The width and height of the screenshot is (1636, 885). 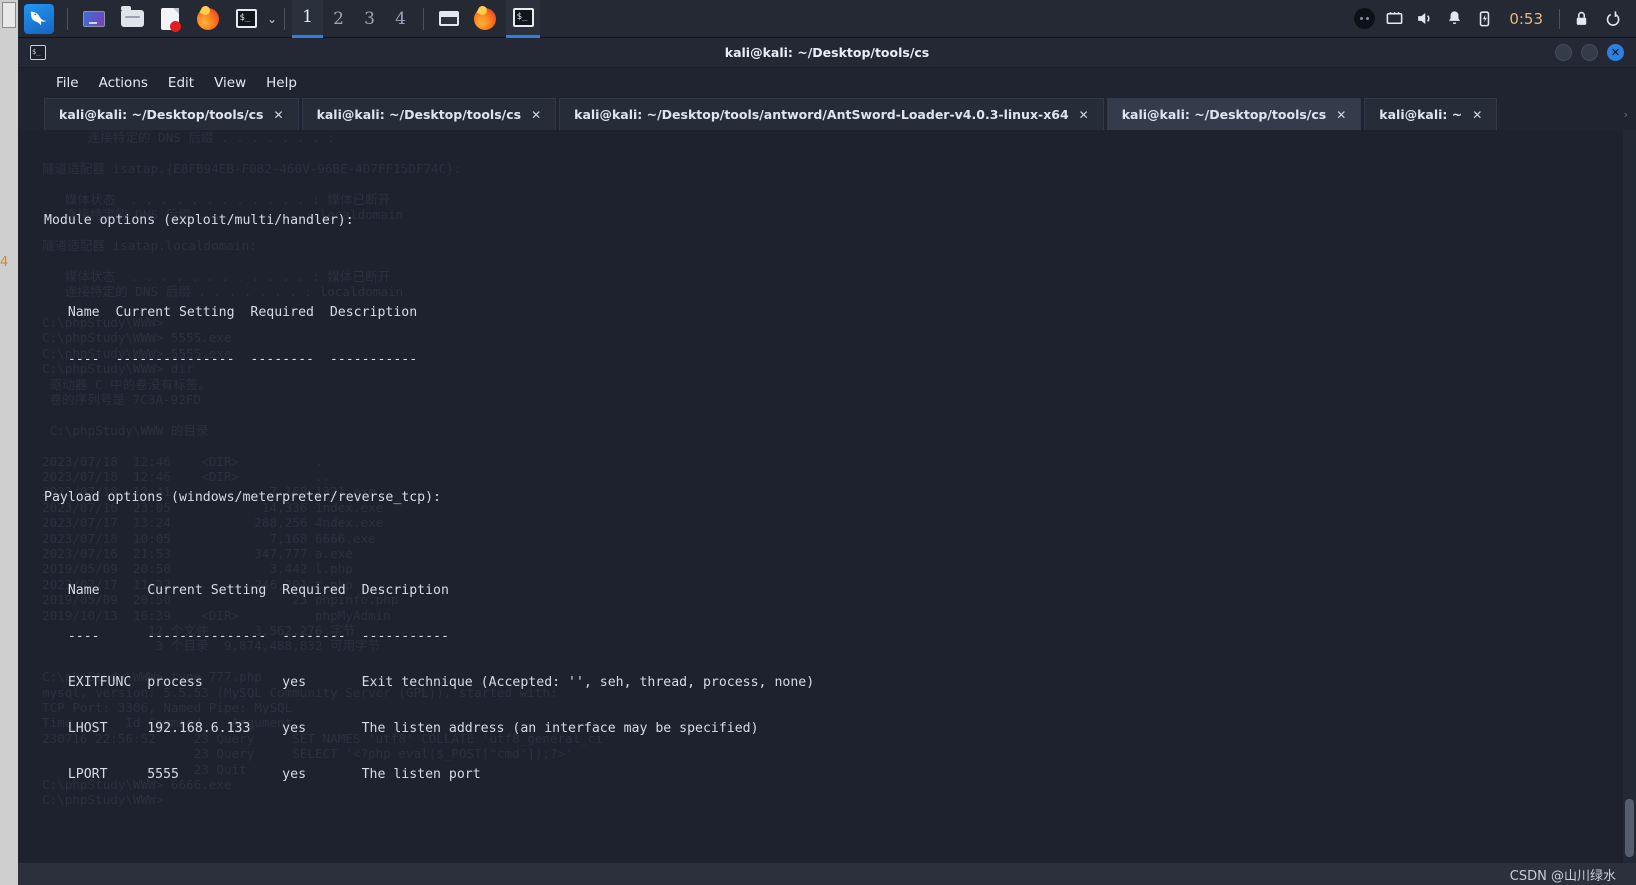 I want to click on chevron-down-icon: ⌄, so click(x=272, y=19).